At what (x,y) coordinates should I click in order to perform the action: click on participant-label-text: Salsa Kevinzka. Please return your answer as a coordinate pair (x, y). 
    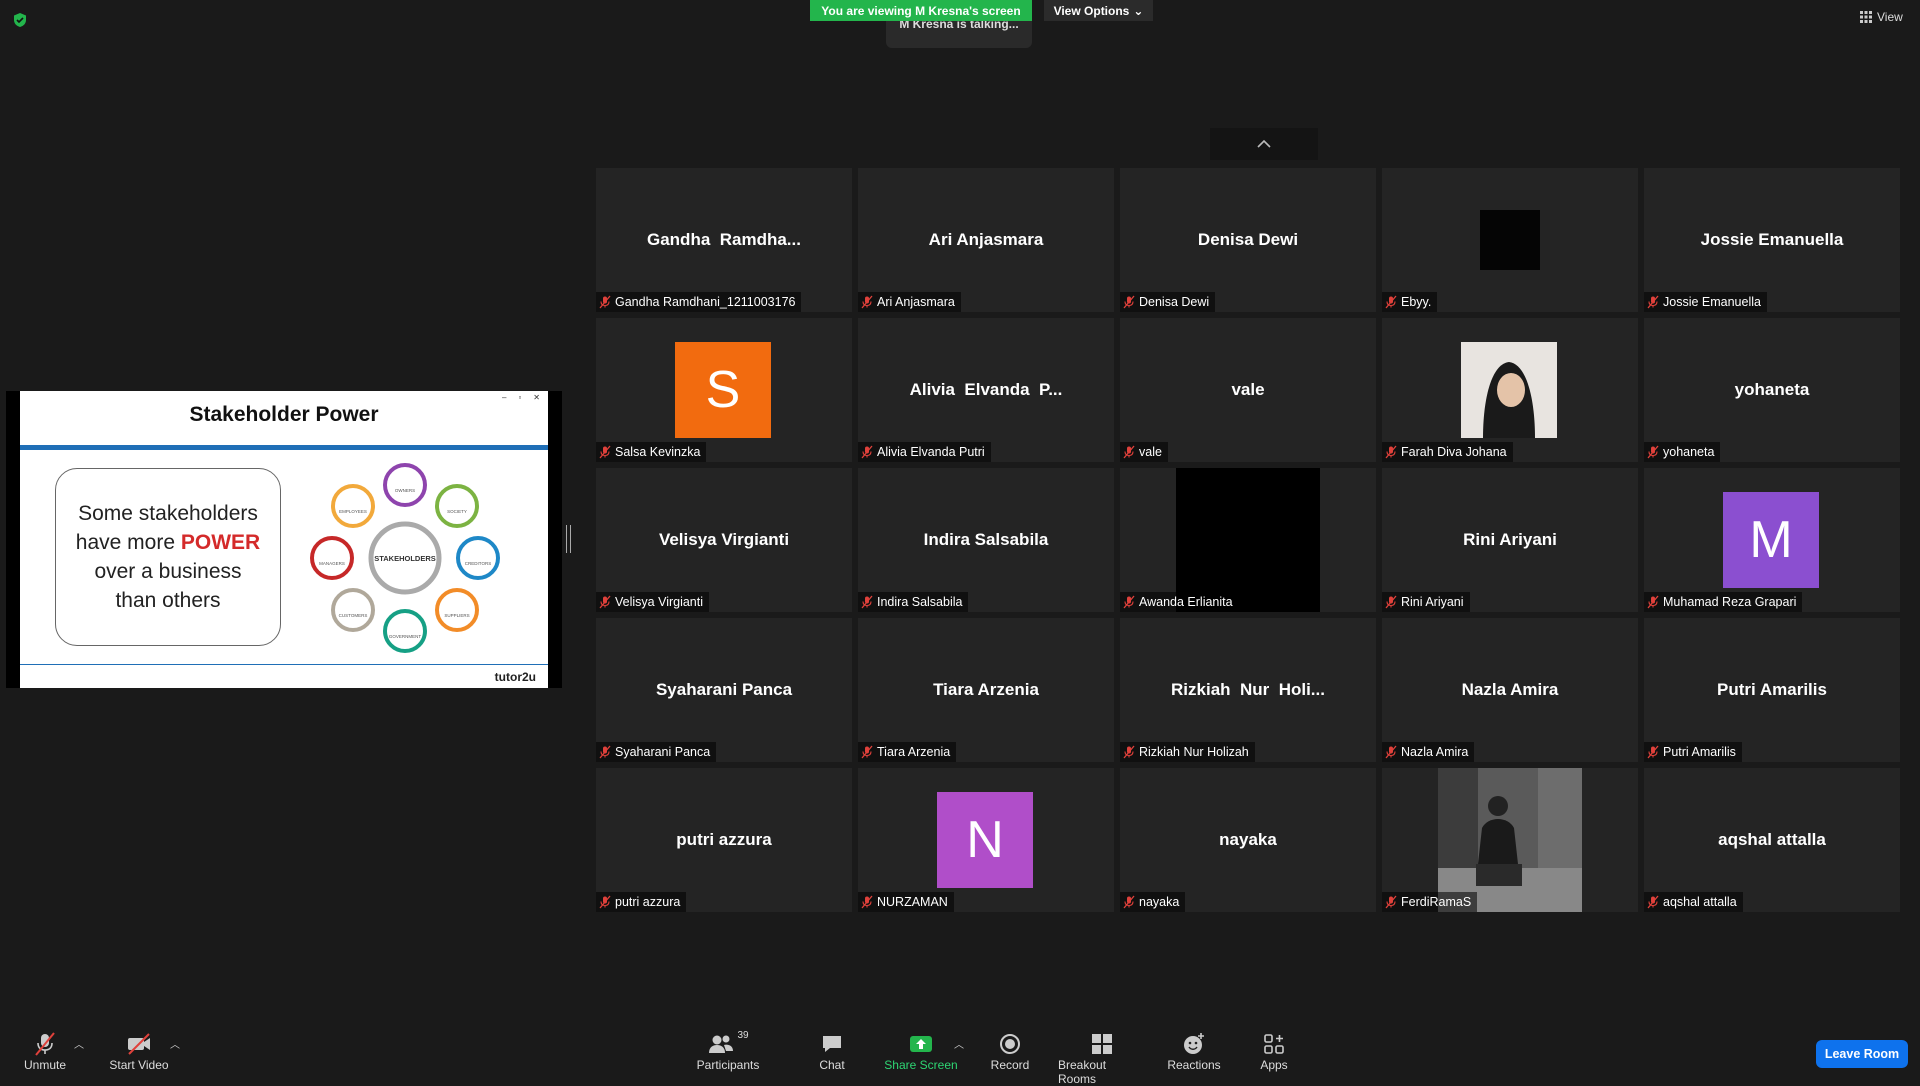
    Looking at the image, I should click on (658, 452).